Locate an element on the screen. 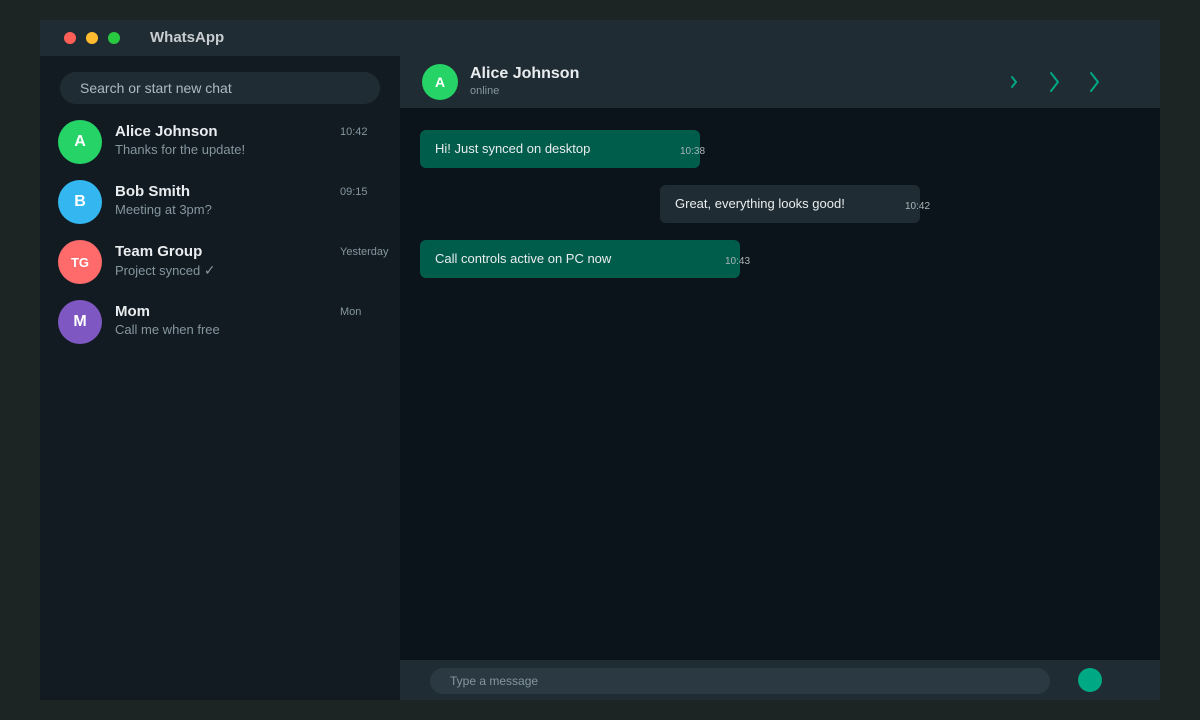 The image size is (1200, 720). message-bubble-outgoing: Call controls active on PC now 10:43 is located at coordinates (585, 259).